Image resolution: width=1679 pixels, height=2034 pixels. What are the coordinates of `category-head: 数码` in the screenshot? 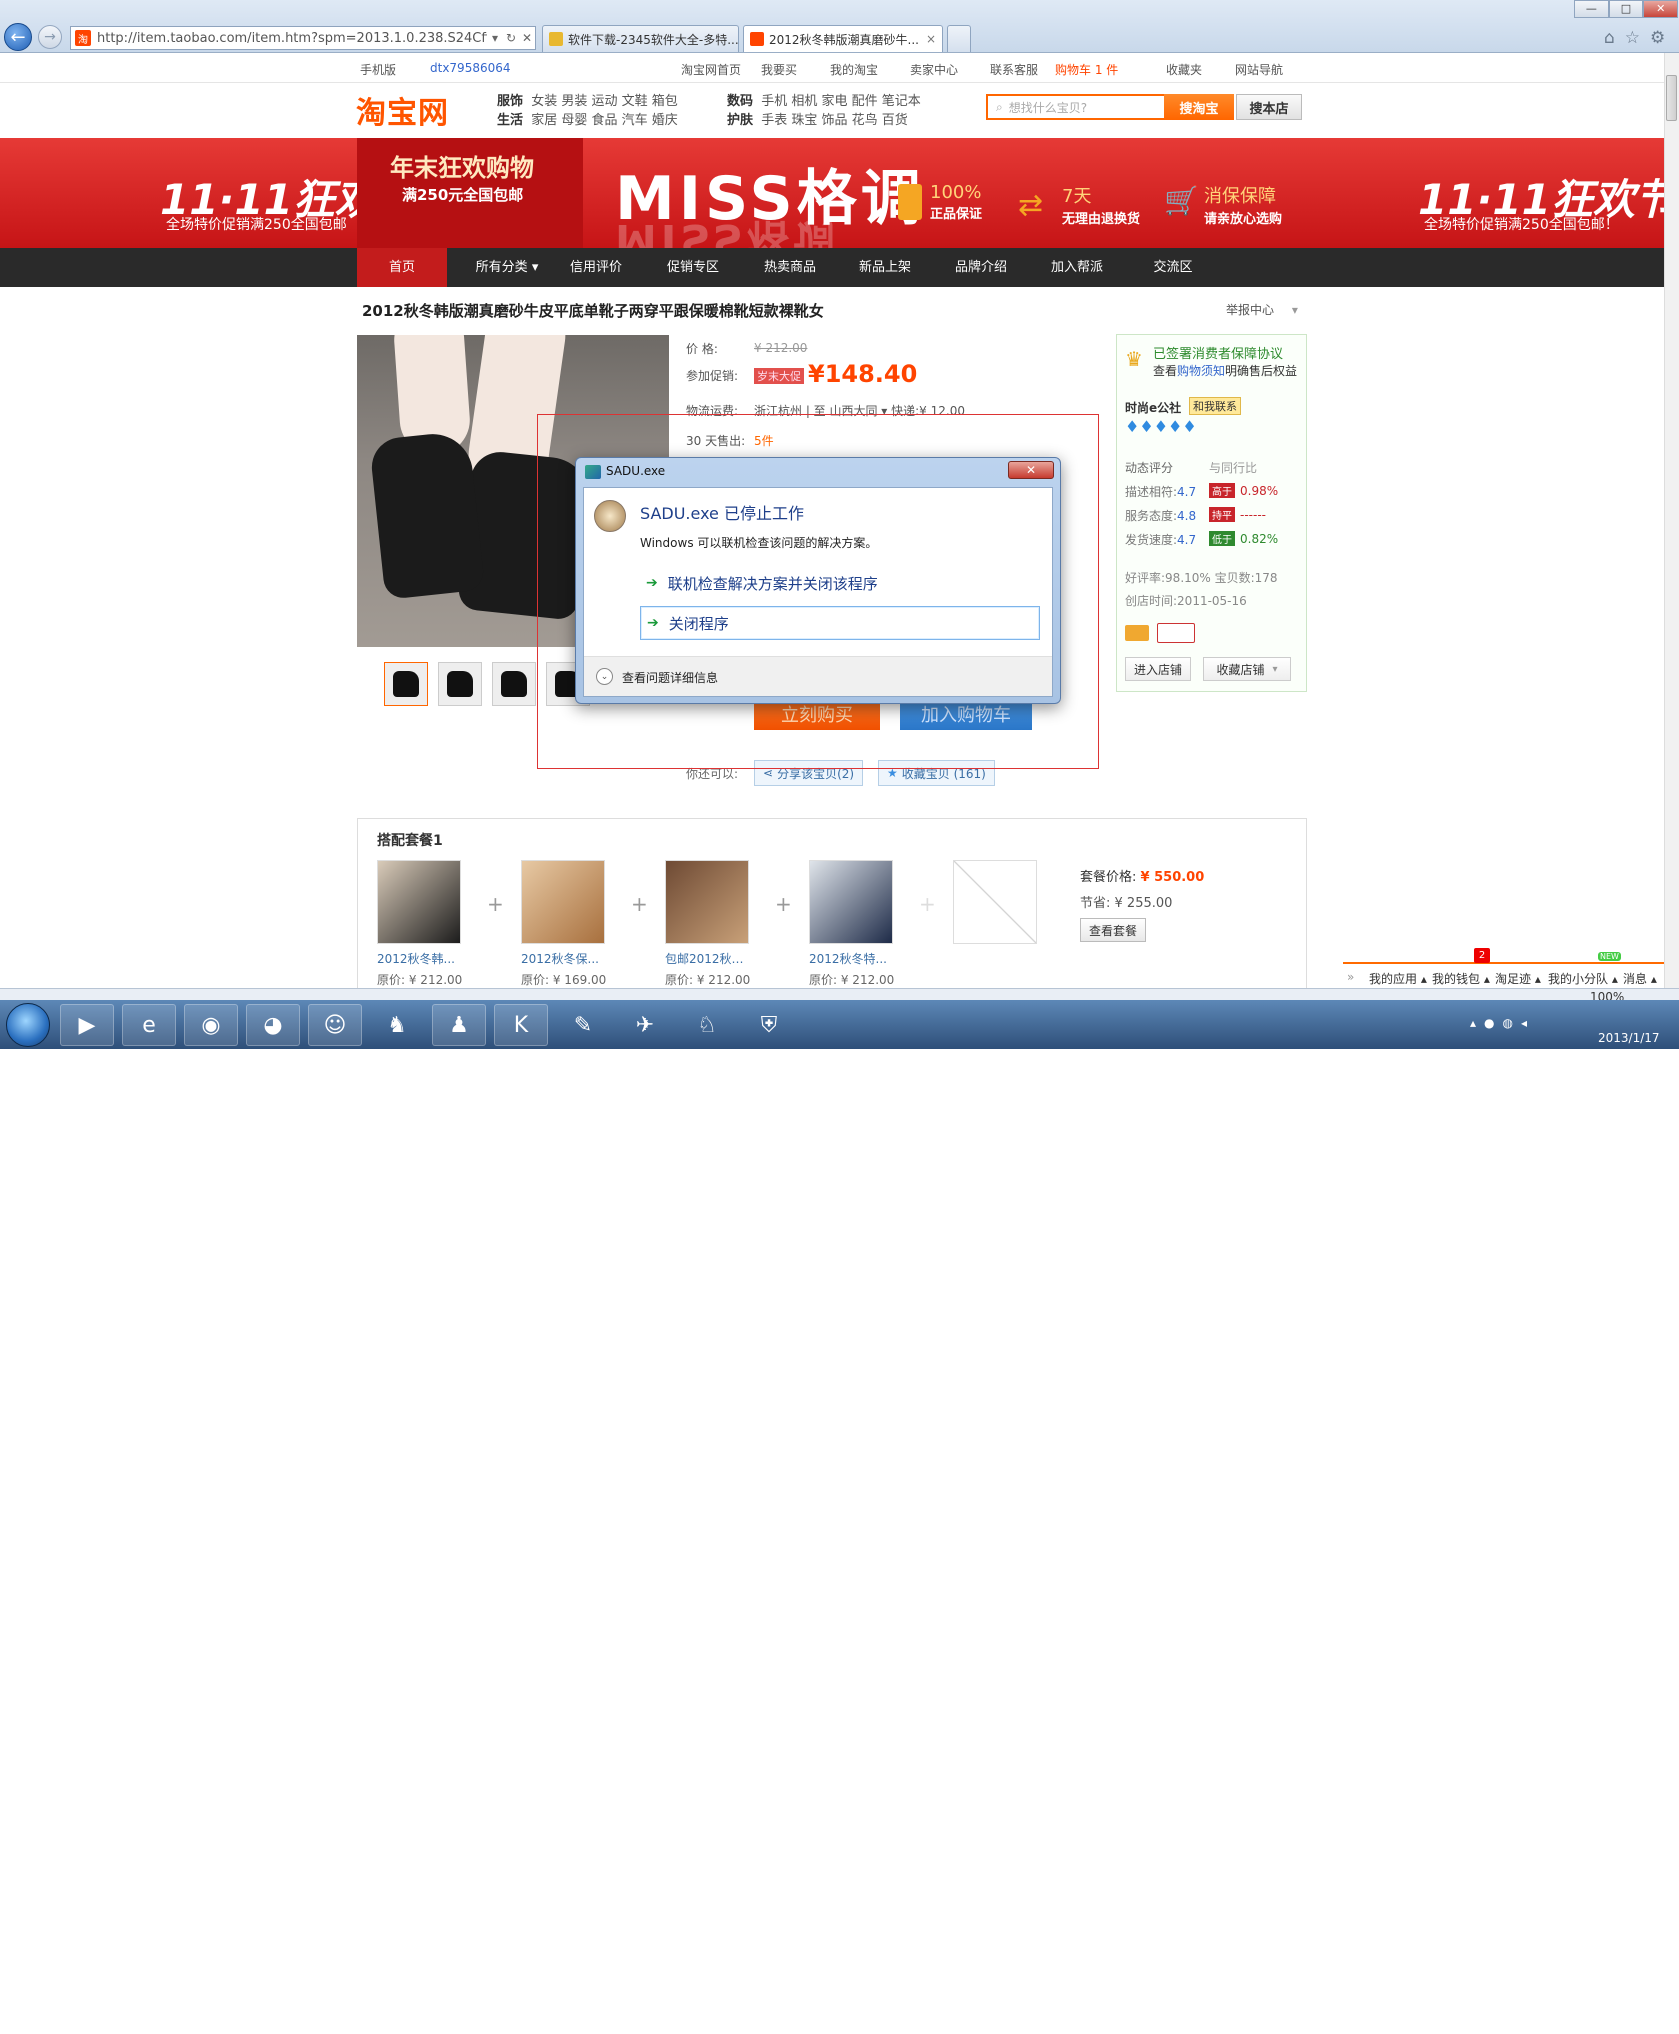 It's located at (740, 101).